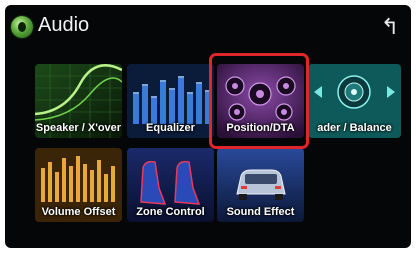  I want to click on volume-offset-button: Volume Offset, so click(78, 185).